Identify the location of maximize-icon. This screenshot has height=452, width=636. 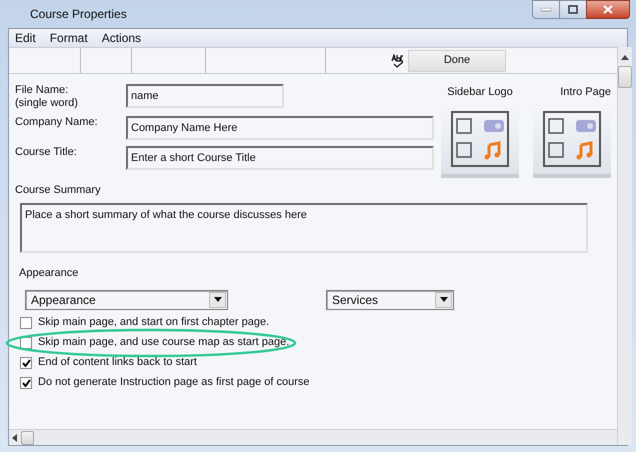
(573, 9).